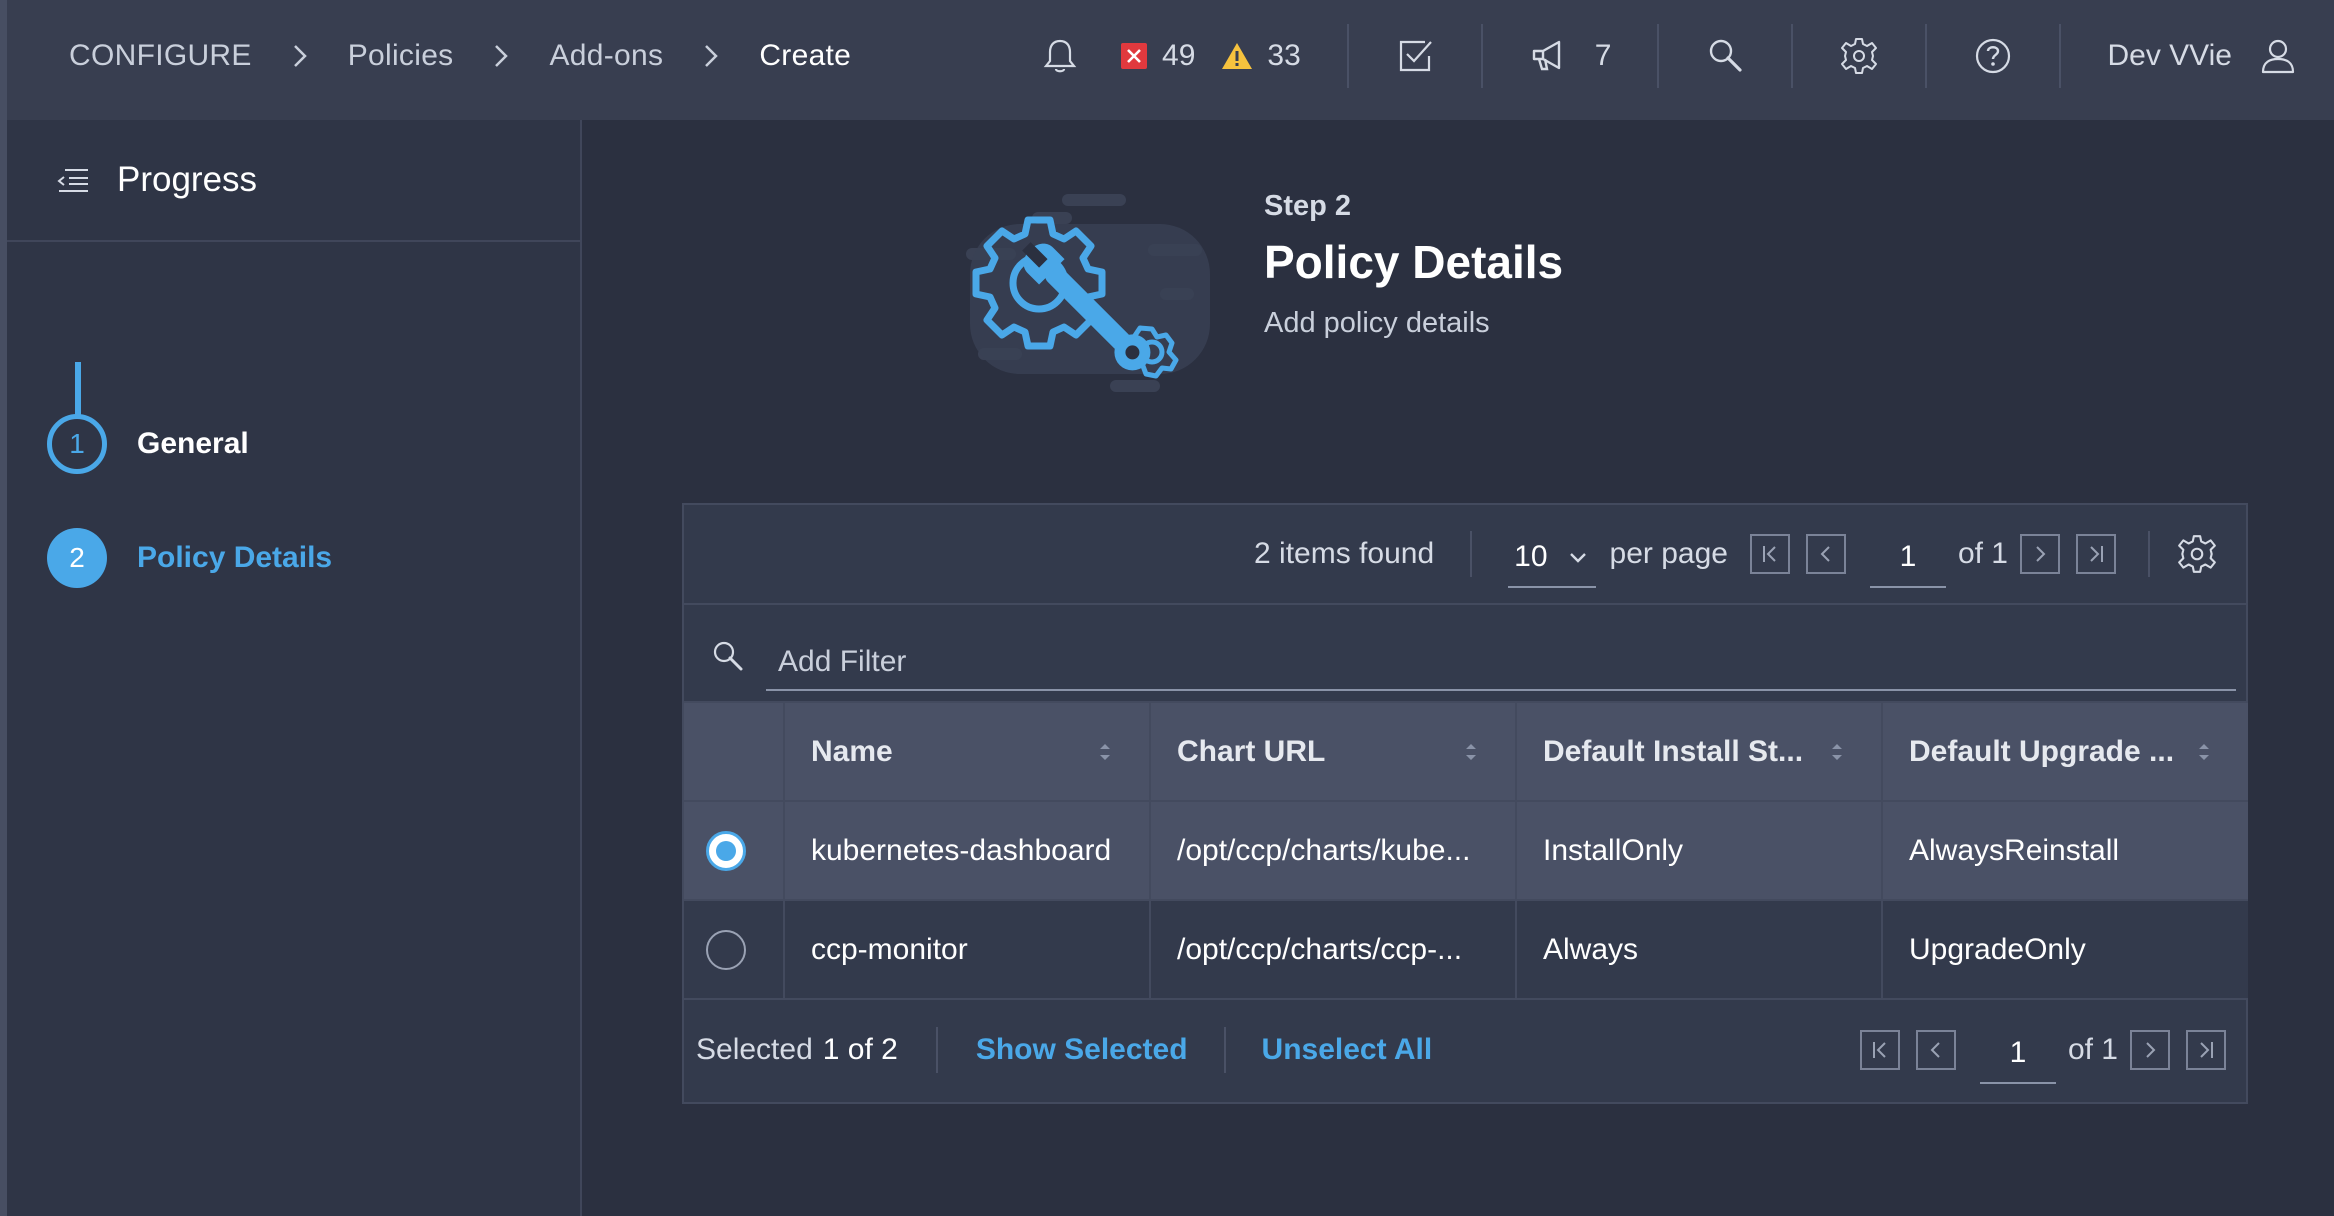 Image resolution: width=2334 pixels, height=1216 pixels. What do you see at coordinates (2092, 1049) in the screenshot?
I see `page-count: of 1` at bounding box center [2092, 1049].